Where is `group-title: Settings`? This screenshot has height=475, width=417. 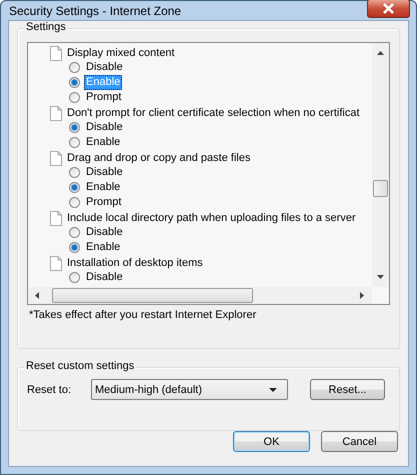
group-title: Settings is located at coordinates (46, 27).